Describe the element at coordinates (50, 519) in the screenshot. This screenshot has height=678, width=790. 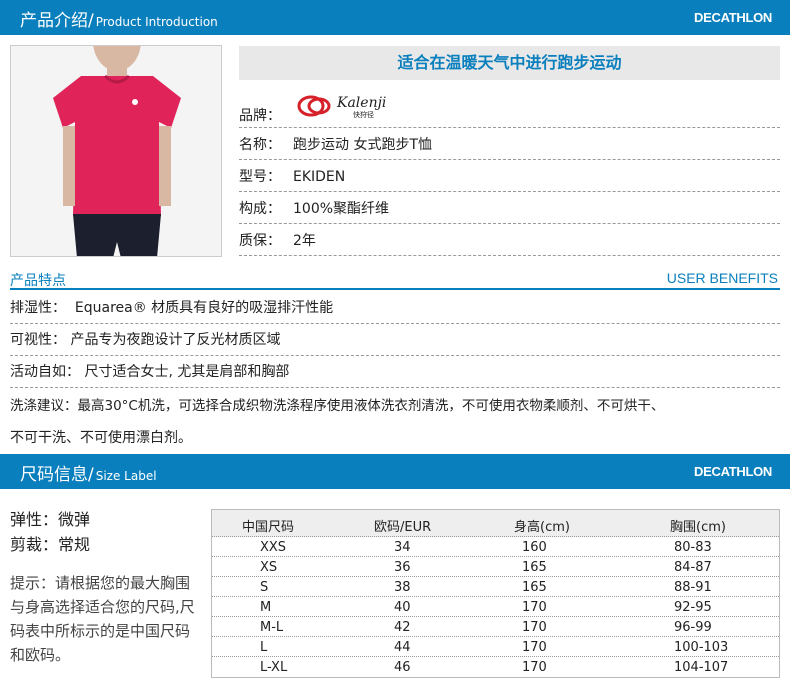
I see `elasticity-label: 弹性：微弹` at that location.